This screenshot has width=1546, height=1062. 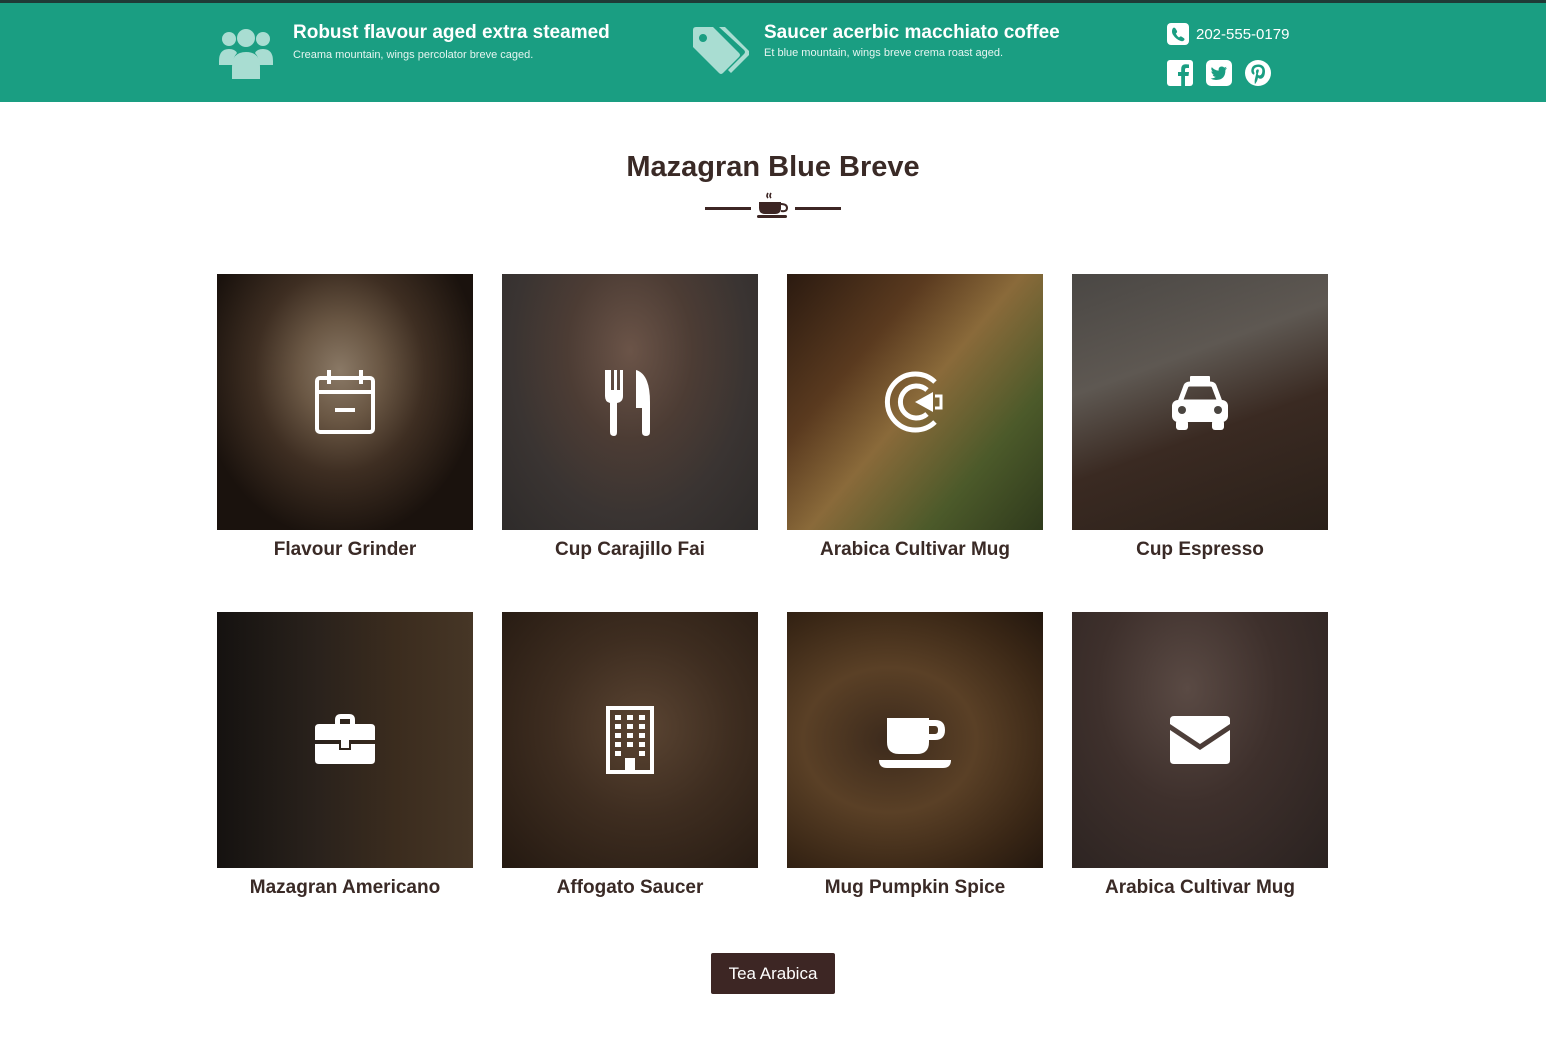 I want to click on pacman-icon, so click(x=913, y=402).